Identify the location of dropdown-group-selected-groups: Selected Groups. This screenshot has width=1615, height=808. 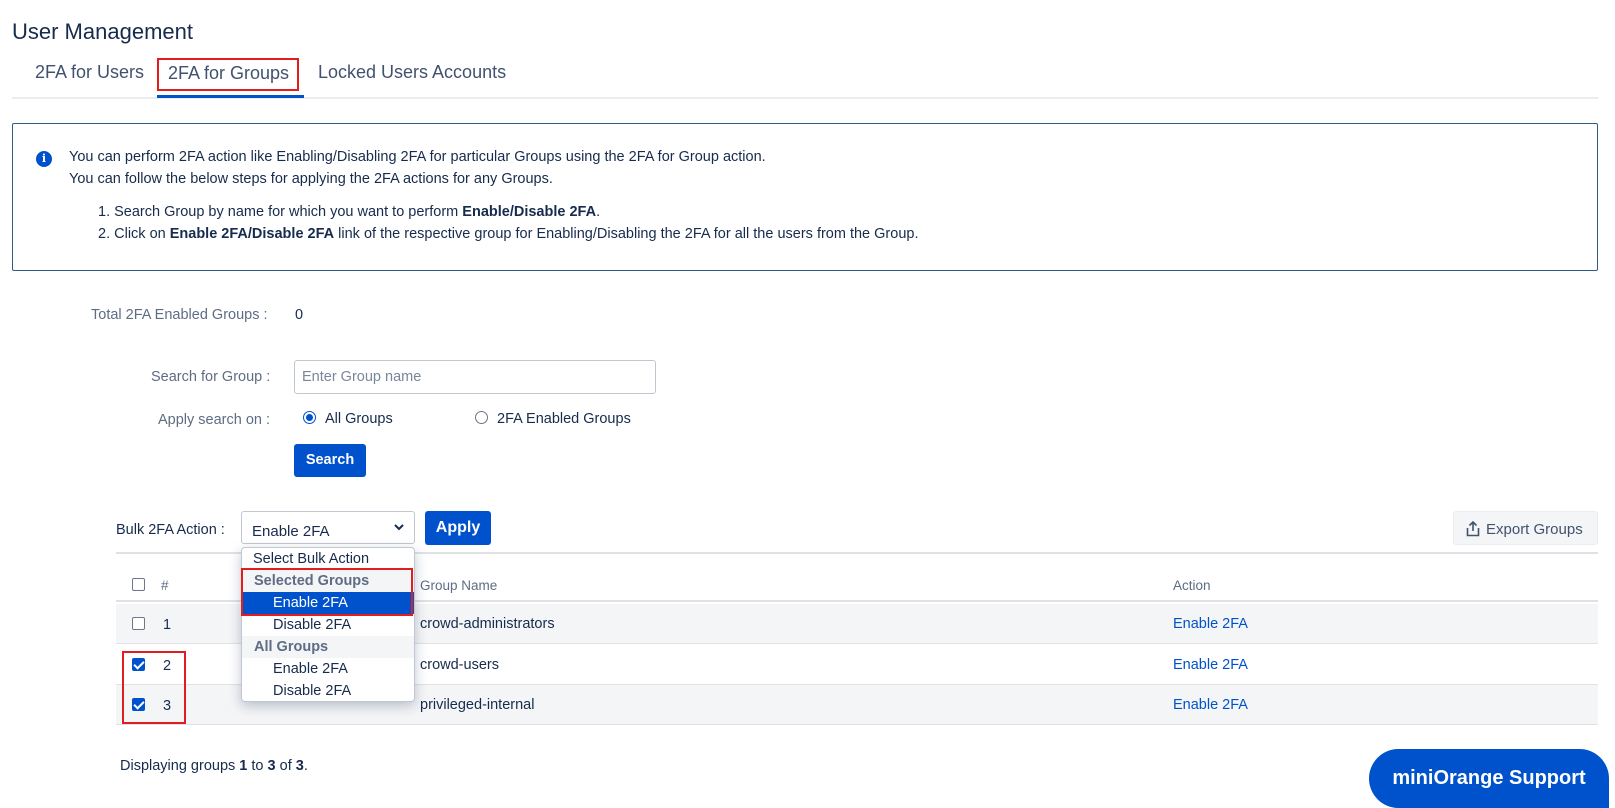
(328, 581).